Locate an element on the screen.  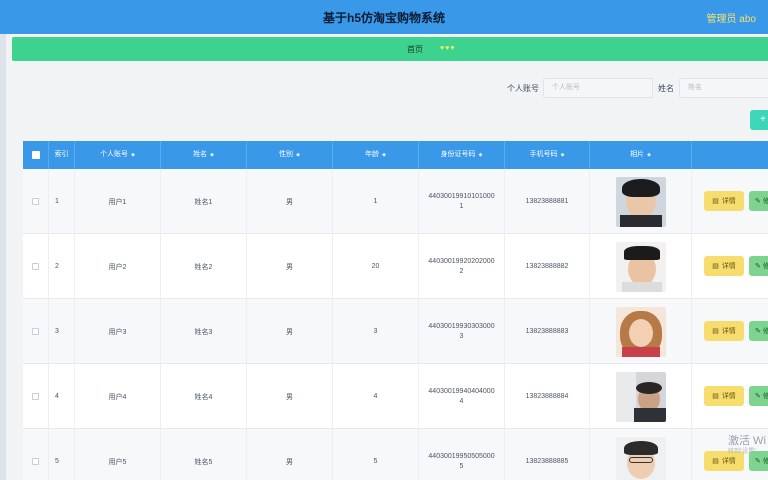
cell-idcard: 440300199404040004 is located at coordinates (462, 396).